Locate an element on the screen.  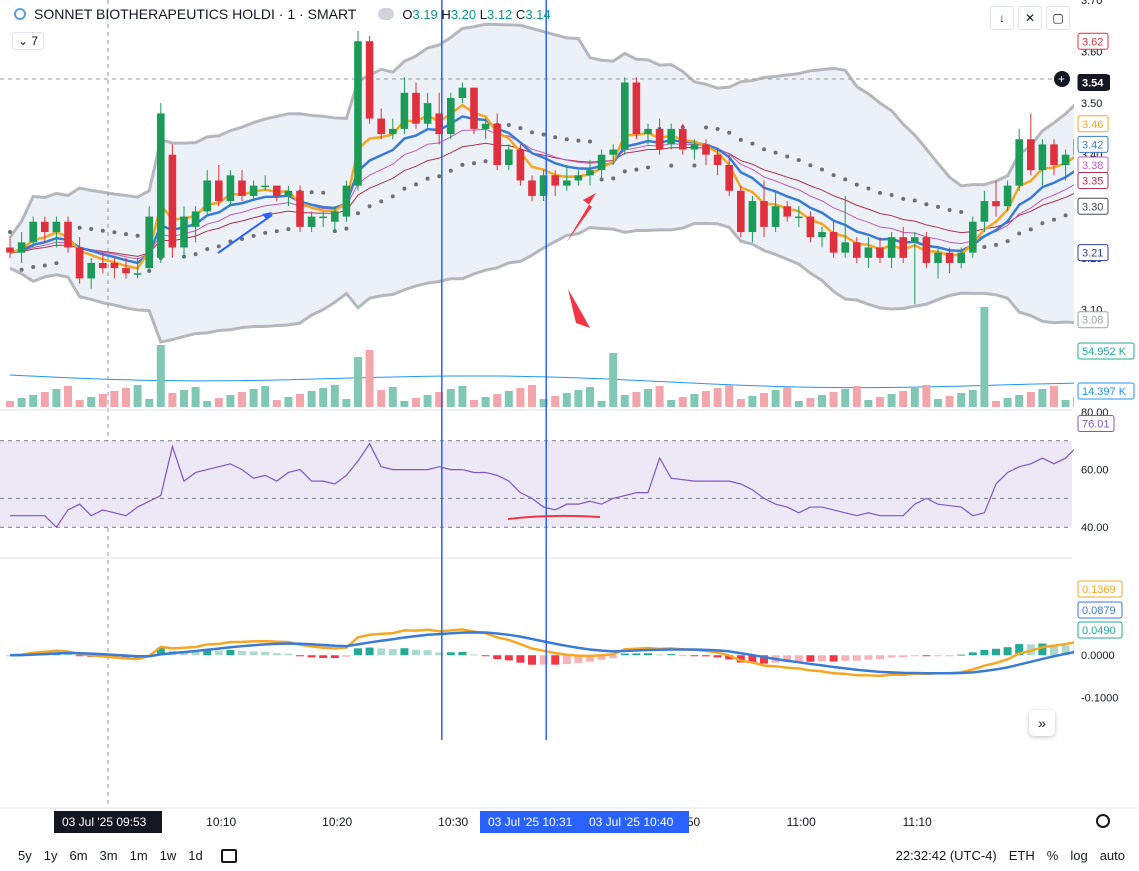
scroll-to-realtime-button: » is located at coordinates (1042, 723).